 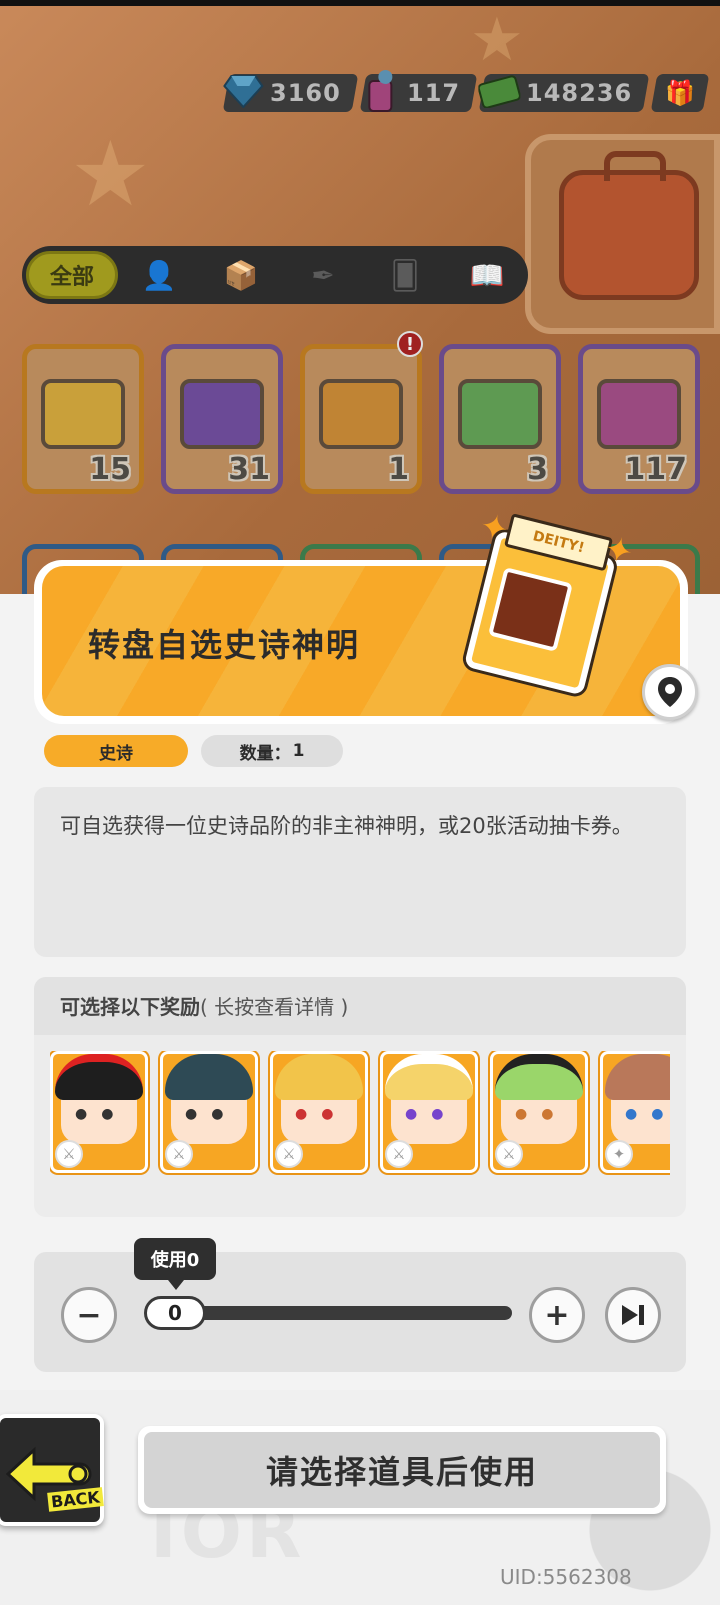 What do you see at coordinates (224, 645) in the screenshot?
I see `item-title: 转盘自选史诗神明` at bounding box center [224, 645].